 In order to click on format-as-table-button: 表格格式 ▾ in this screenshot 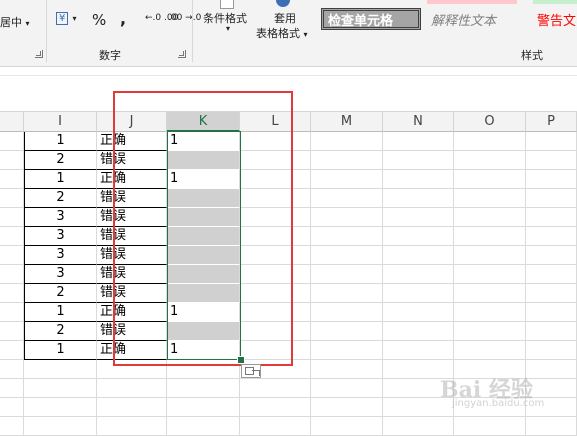, I will do `click(282, 33)`.